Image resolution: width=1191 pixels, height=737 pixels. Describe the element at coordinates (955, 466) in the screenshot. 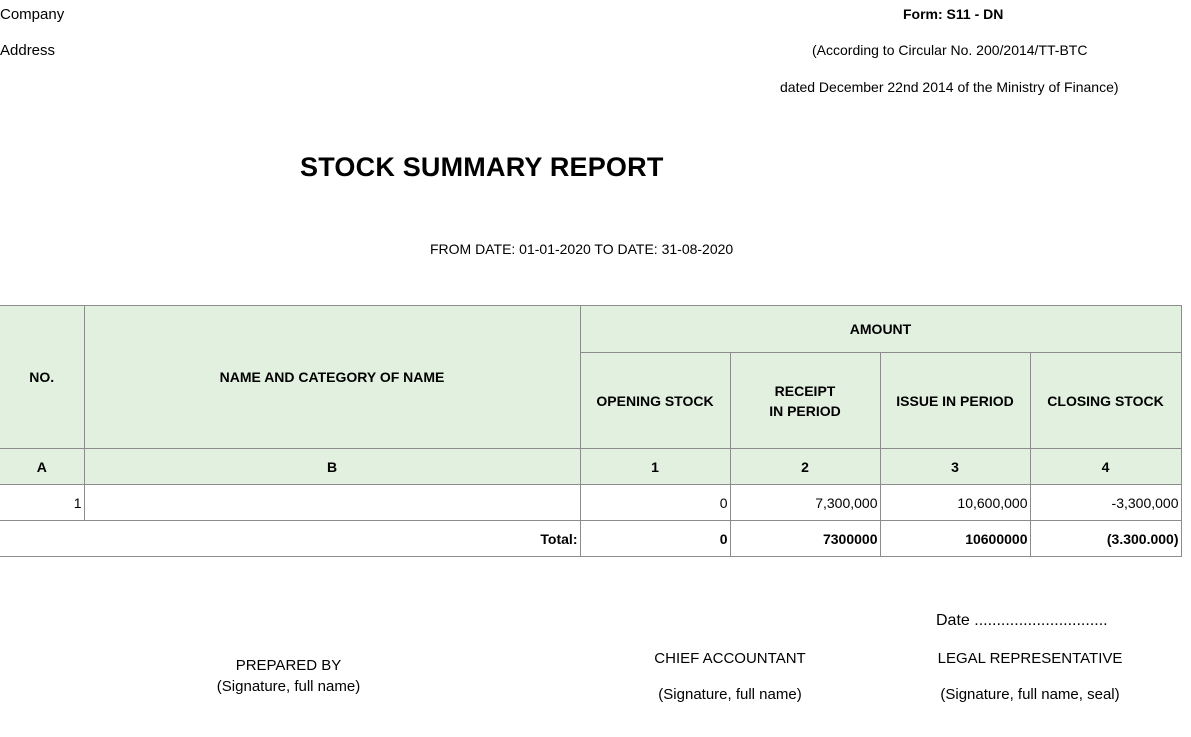

I see `code-3: 3` at that location.